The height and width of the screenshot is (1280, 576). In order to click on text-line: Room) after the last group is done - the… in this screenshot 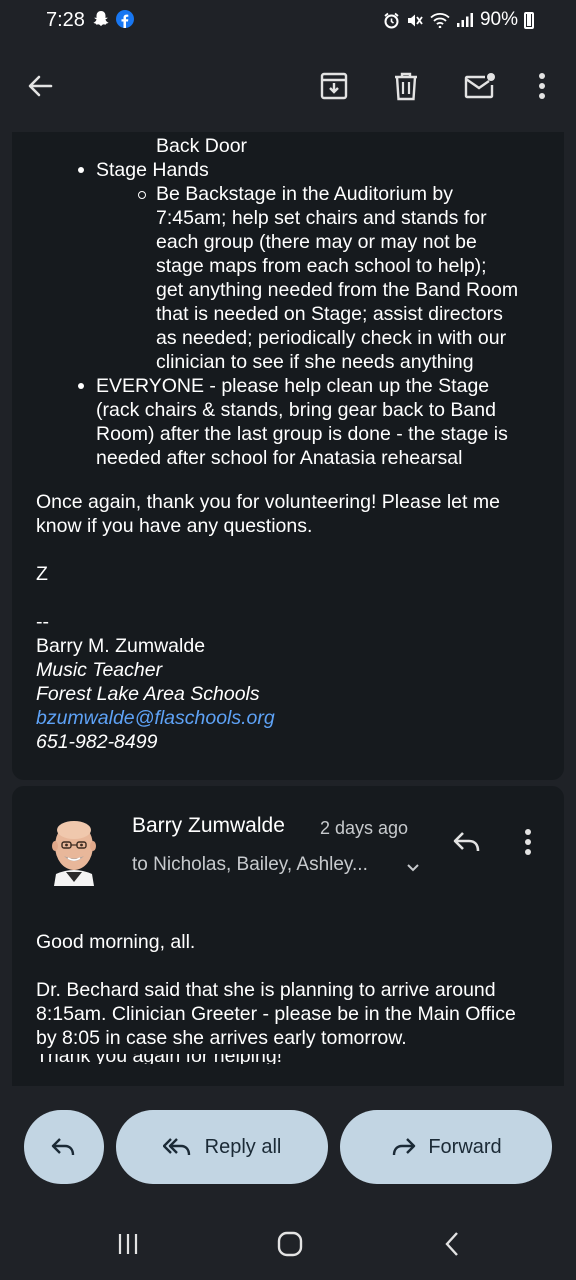, I will do `click(302, 434)`.